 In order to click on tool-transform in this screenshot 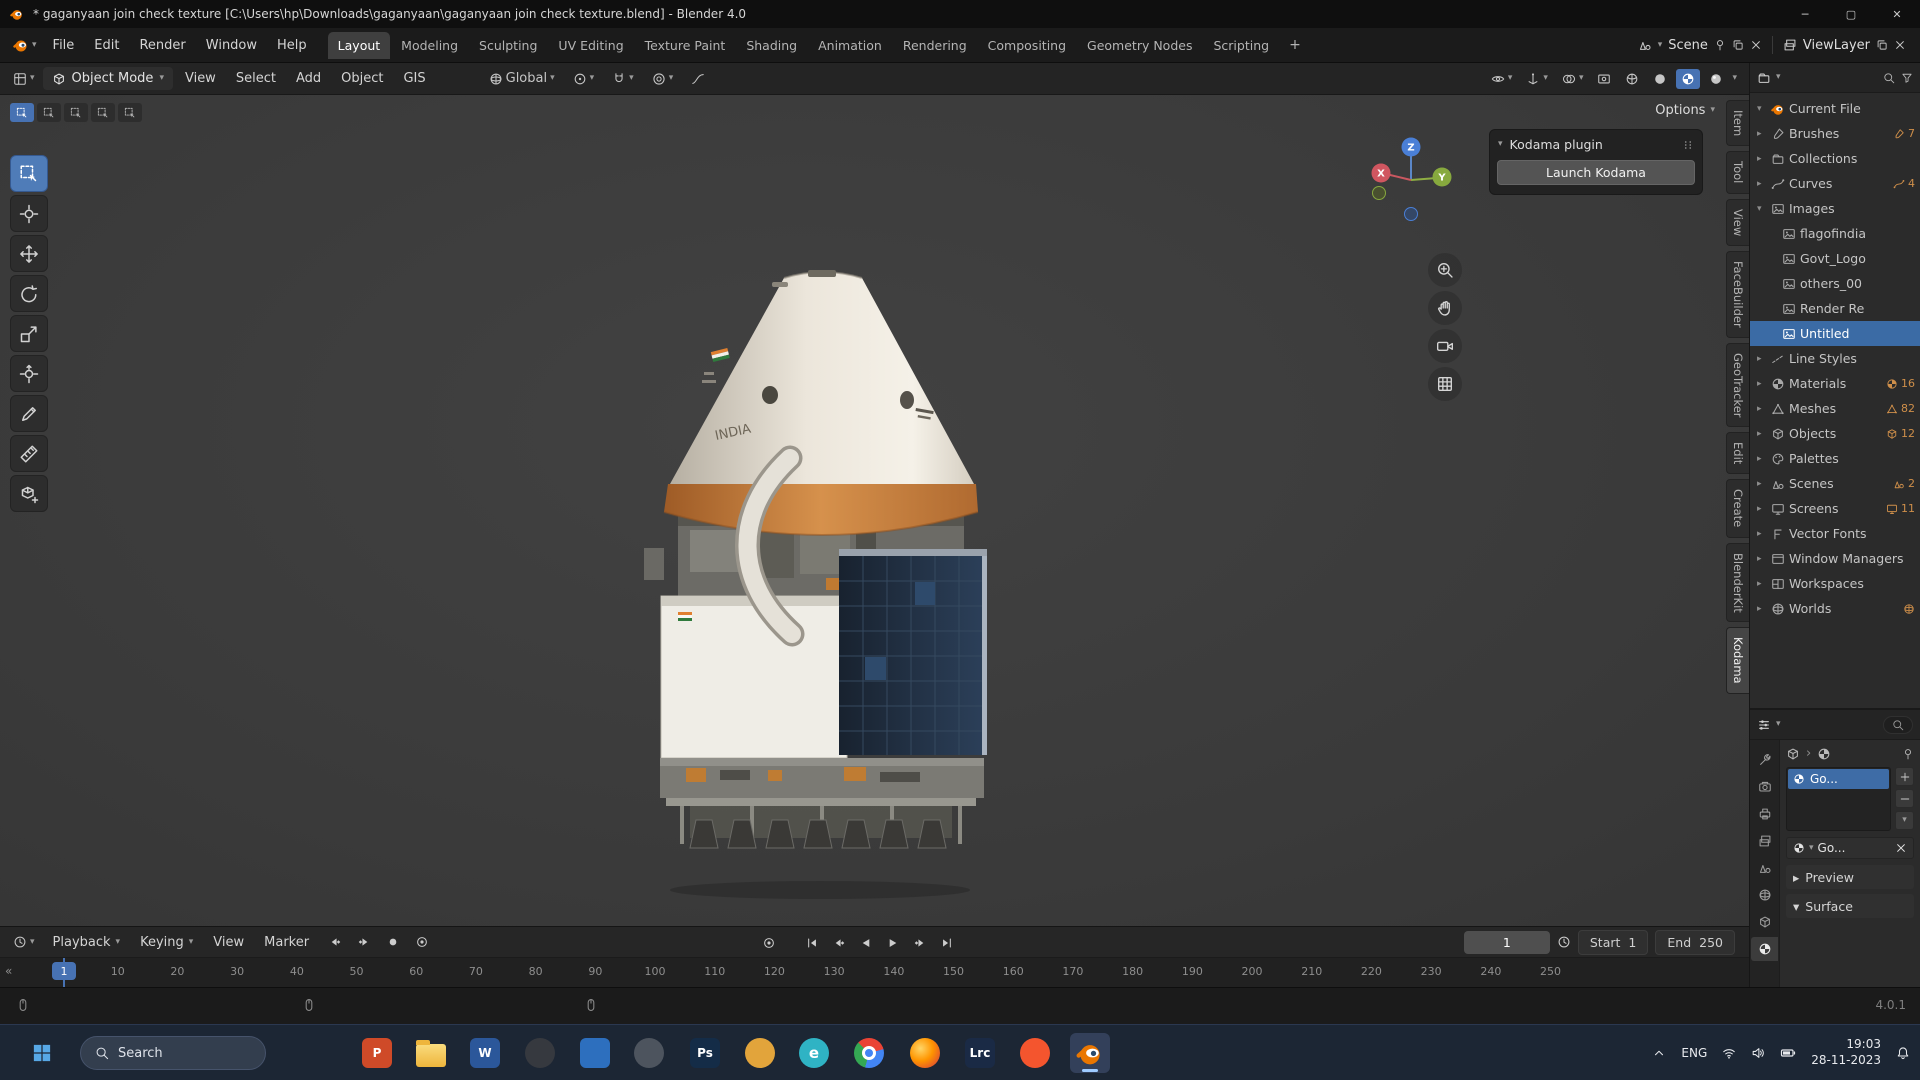, I will do `click(29, 373)`.